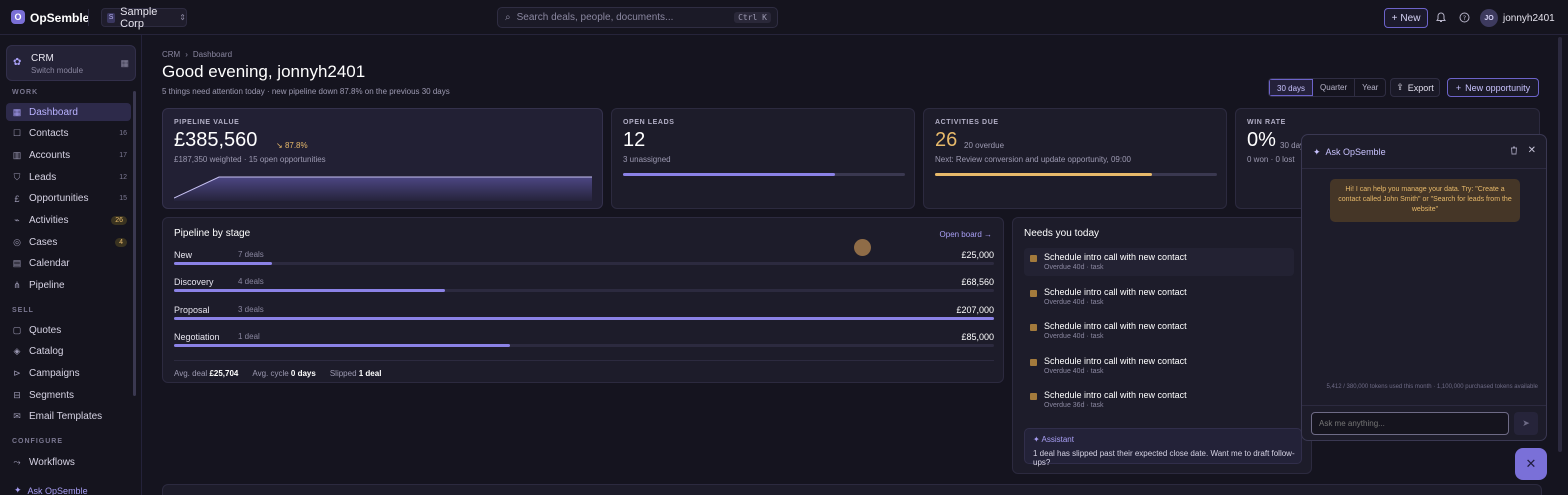  What do you see at coordinates (1317, 152) in the screenshot?
I see `sparkle-icon: ✦` at bounding box center [1317, 152].